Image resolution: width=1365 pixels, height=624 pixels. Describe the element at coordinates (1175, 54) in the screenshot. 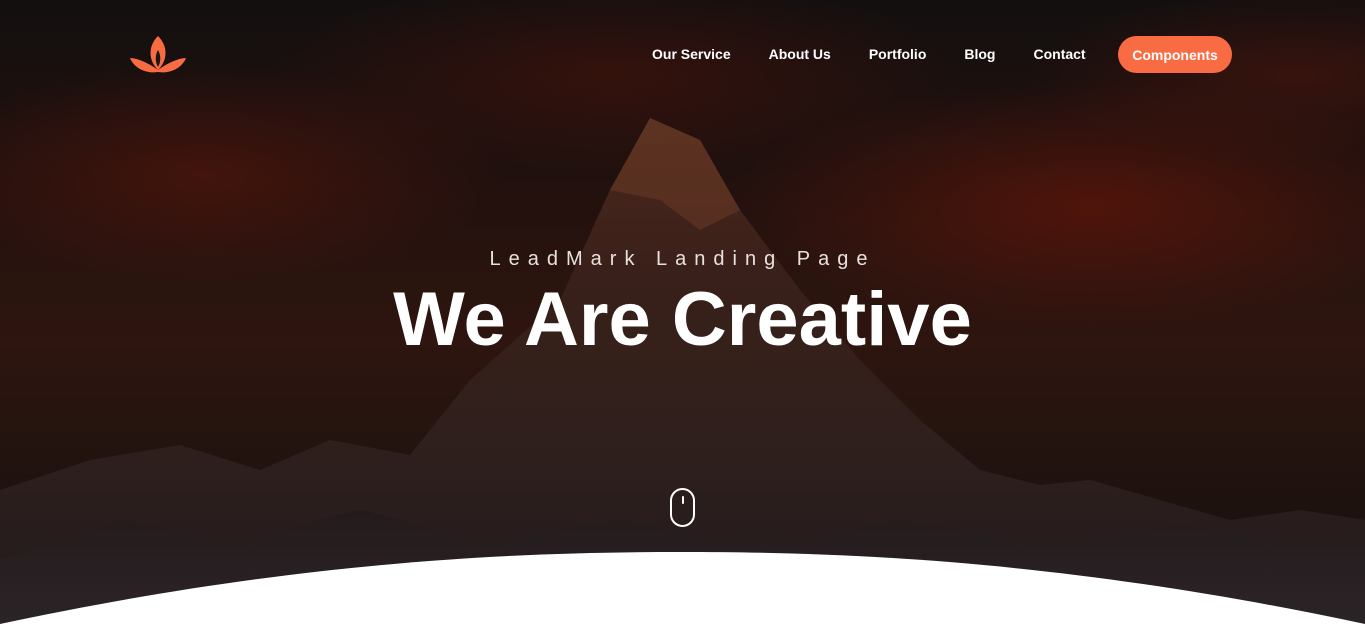

I see `components-button: Components` at that location.